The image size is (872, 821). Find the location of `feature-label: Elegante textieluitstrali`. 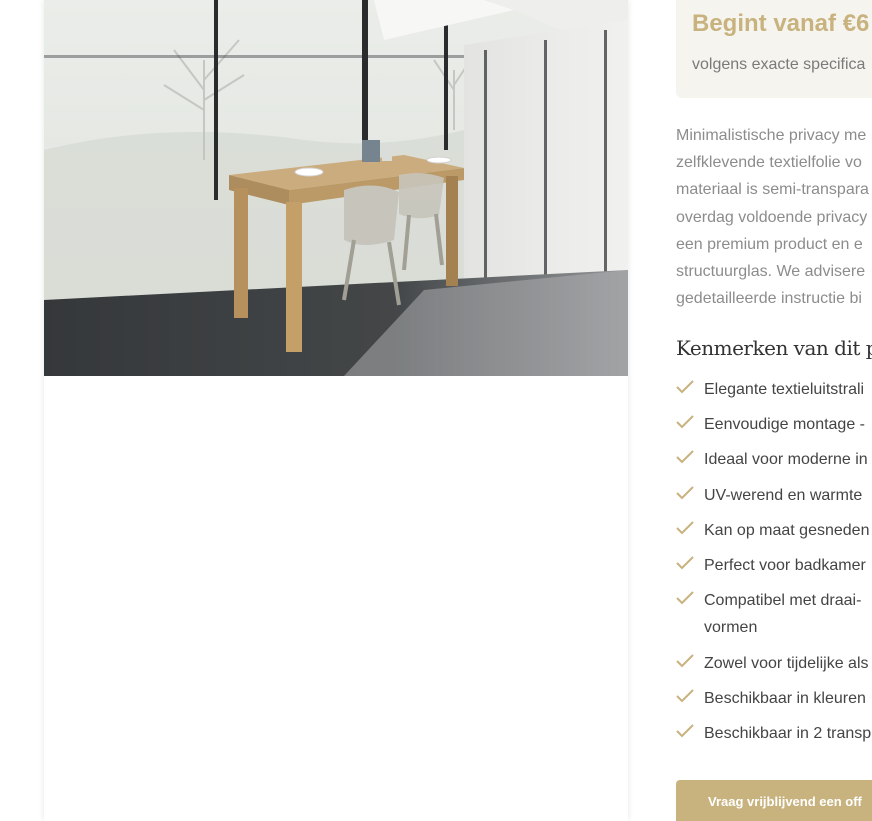

feature-label: Elegante textieluitstrali is located at coordinates (784, 389).